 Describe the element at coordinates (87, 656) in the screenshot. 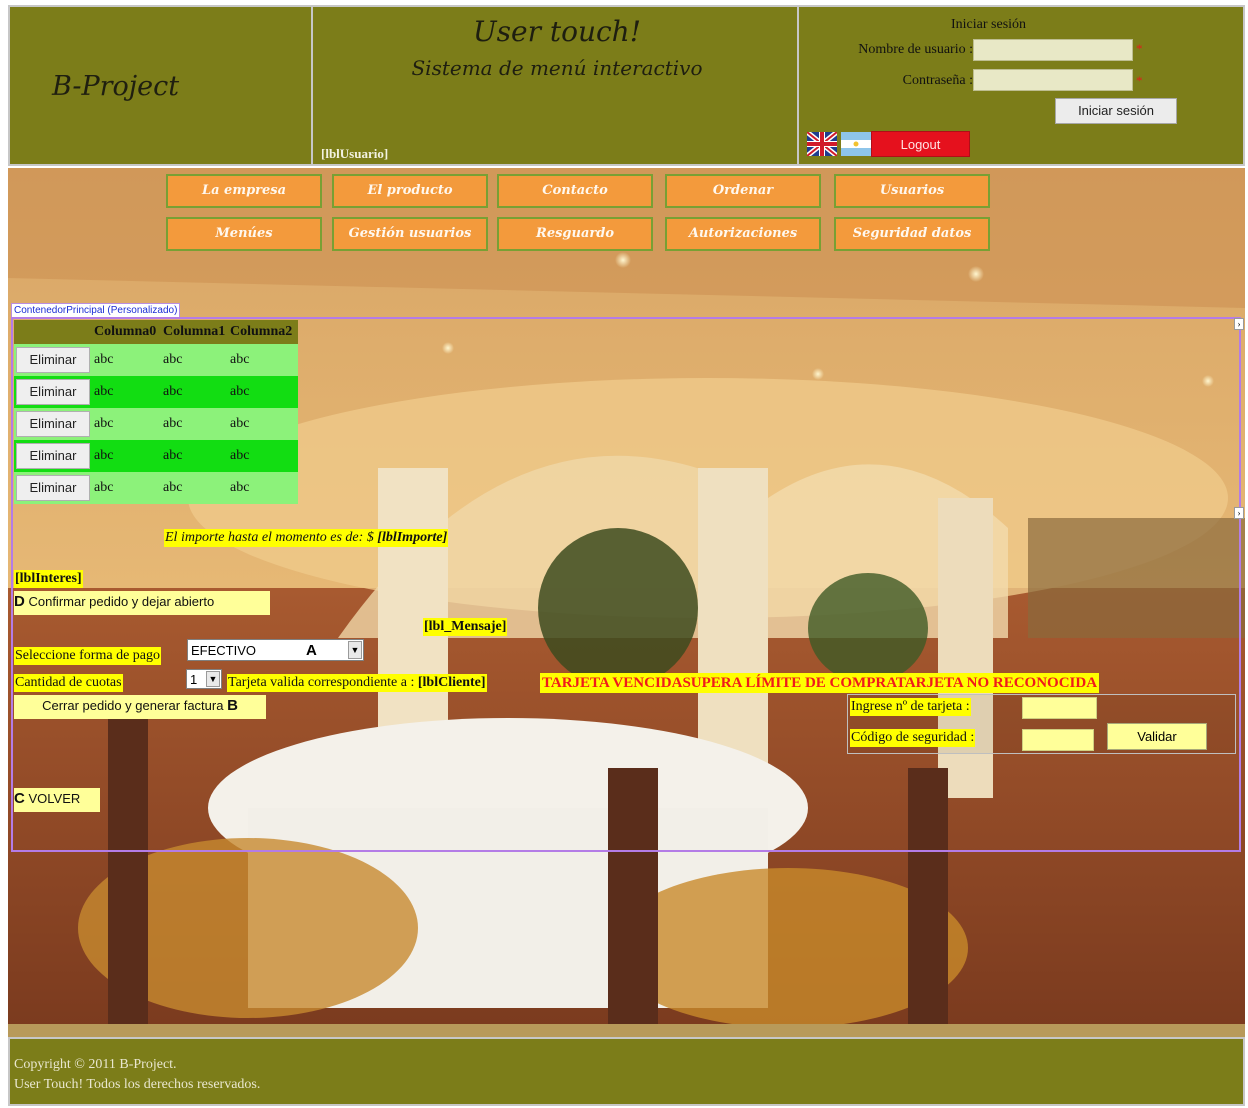

I see `payment-label: Seleccione forma de pago` at that location.